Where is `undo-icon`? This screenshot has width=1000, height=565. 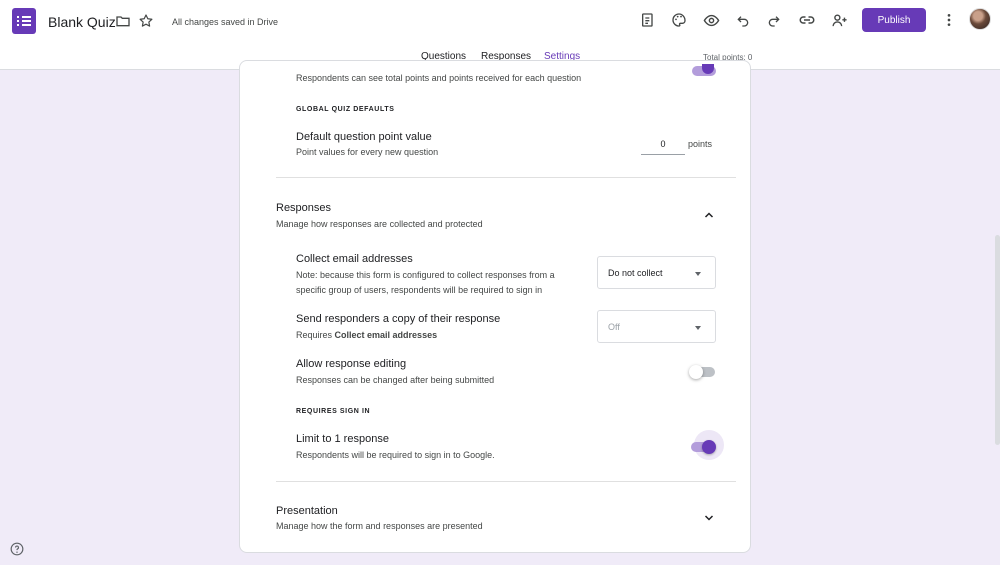
undo-icon is located at coordinates (743, 20).